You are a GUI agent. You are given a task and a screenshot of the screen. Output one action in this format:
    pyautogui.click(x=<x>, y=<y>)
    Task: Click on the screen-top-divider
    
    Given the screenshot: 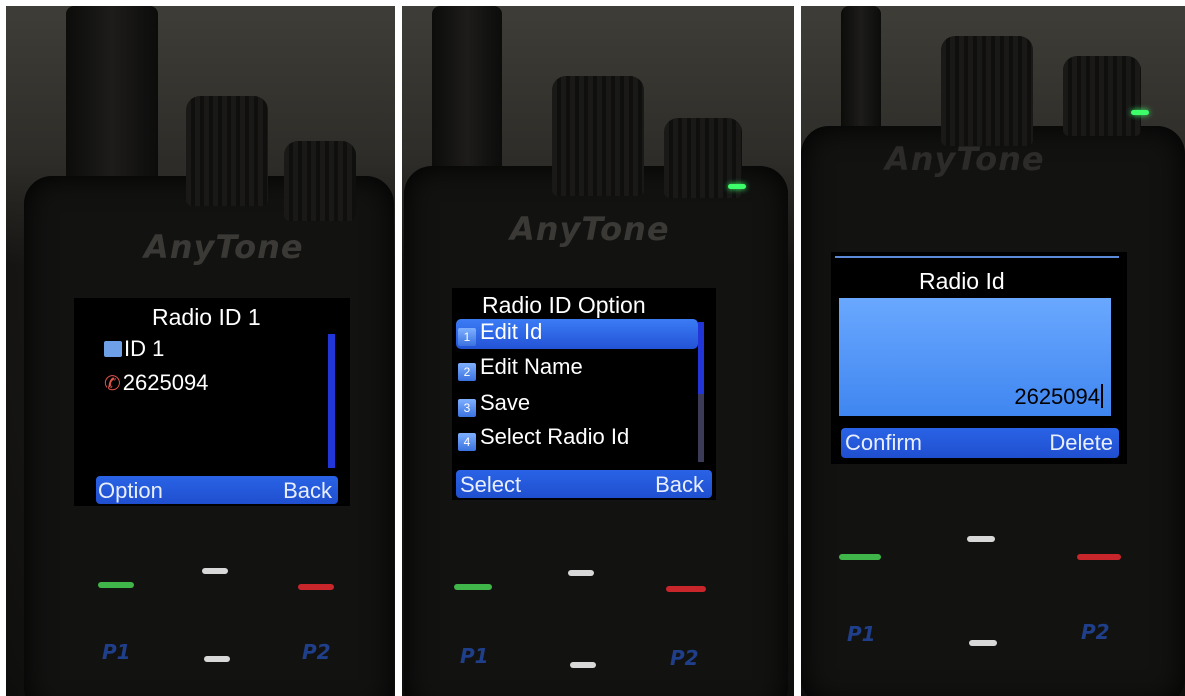 What is the action you would take?
    pyautogui.click(x=977, y=257)
    